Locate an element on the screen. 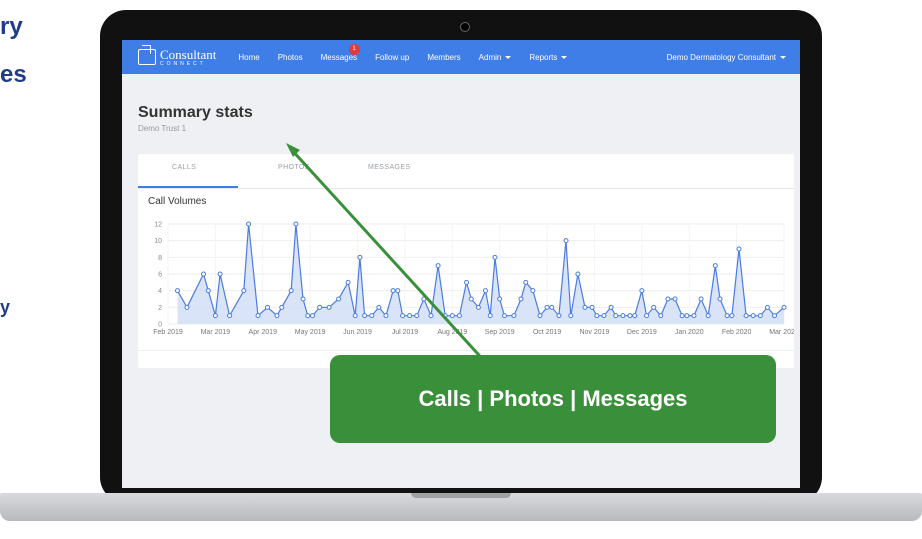 This screenshot has width=922, height=539. callout-box: Calls | Photos | Messages is located at coordinates (553, 399).